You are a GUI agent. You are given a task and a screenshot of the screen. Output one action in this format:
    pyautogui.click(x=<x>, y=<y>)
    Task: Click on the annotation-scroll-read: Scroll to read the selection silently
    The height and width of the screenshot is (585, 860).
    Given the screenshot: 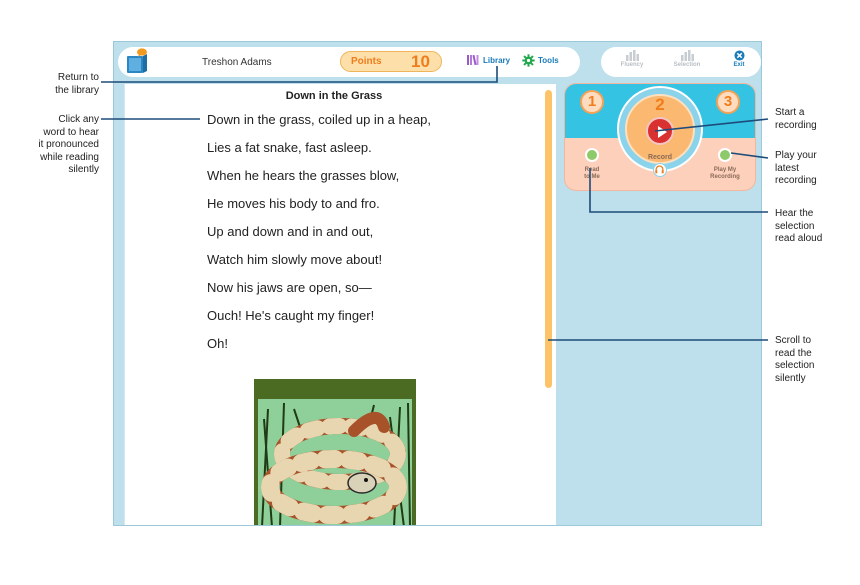 What is the action you would take?
    pyautogui.click(x=794, y=360)
    